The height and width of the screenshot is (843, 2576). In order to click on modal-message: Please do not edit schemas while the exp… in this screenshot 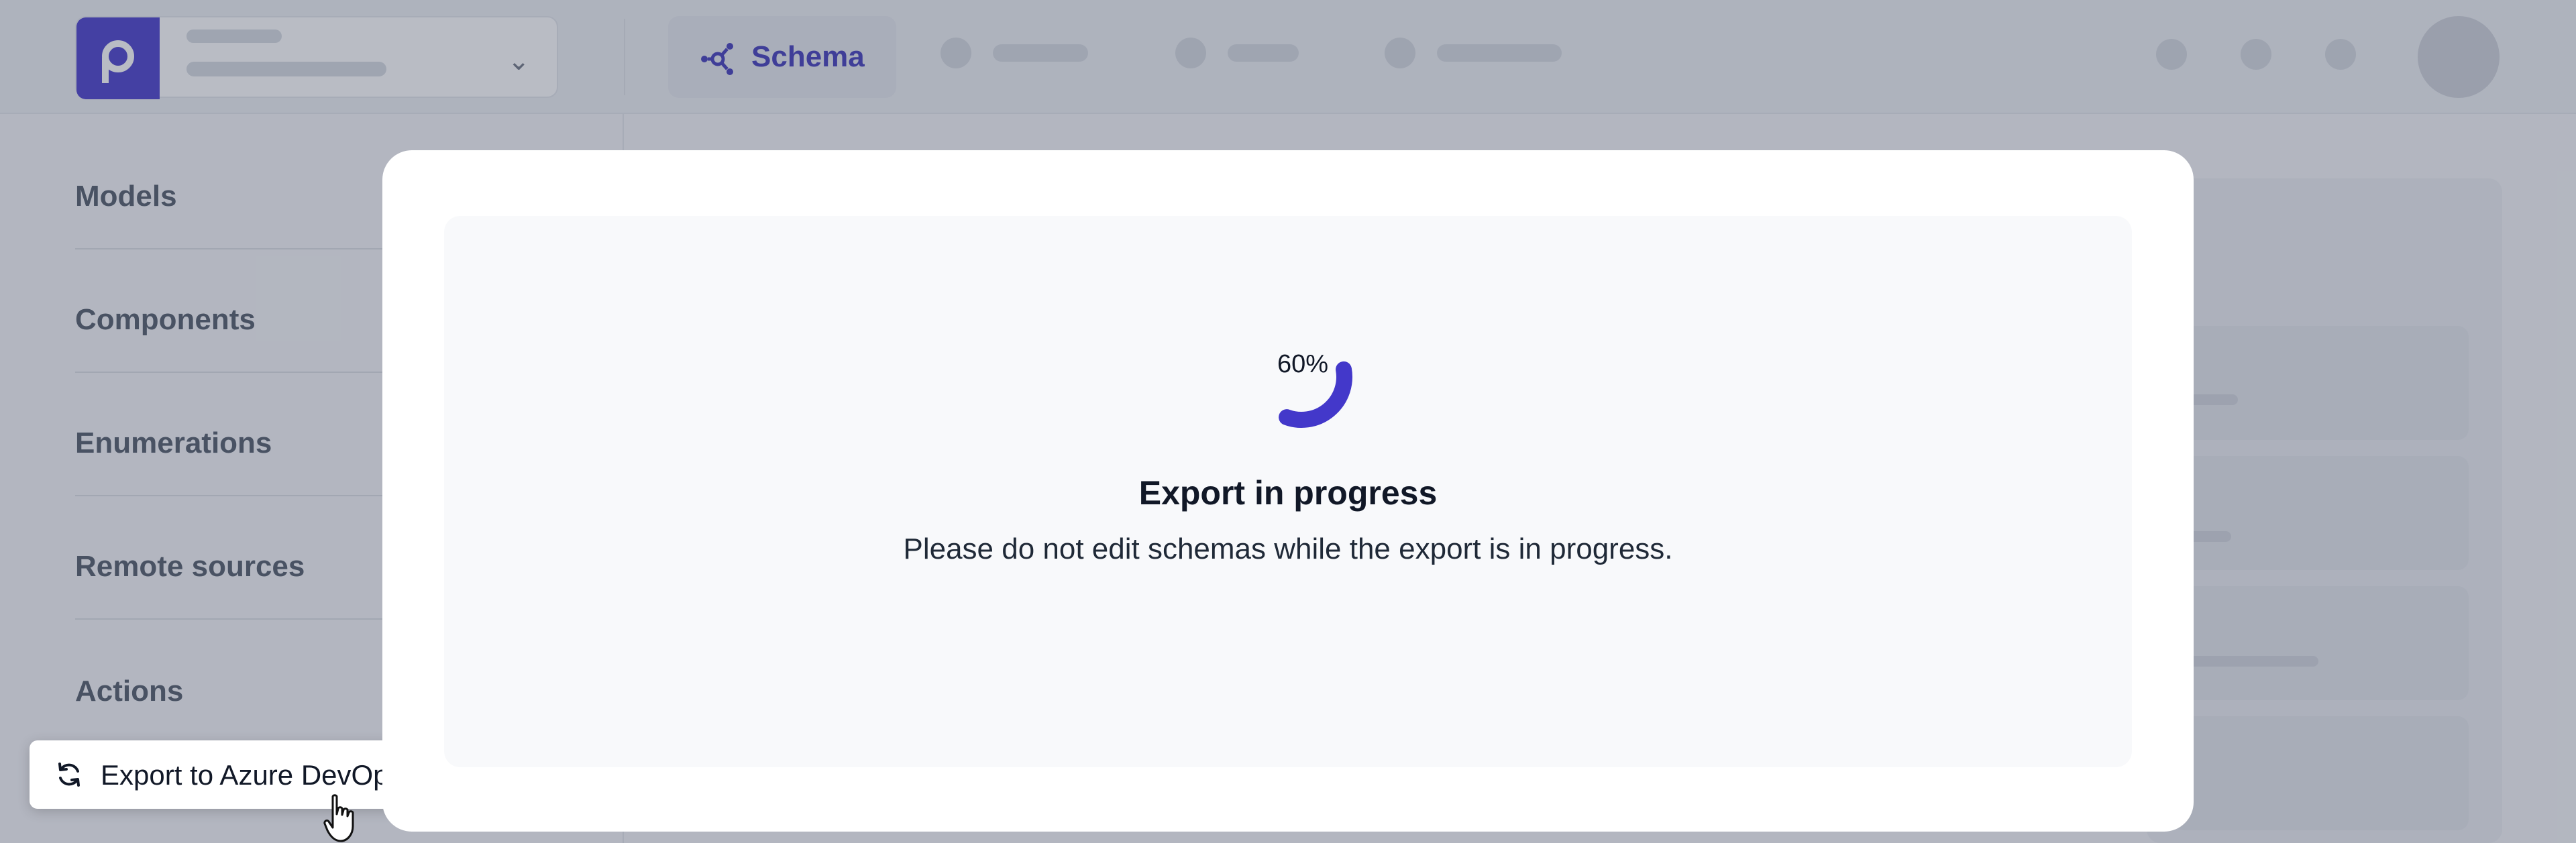, I will do `click(1288, 548)`.